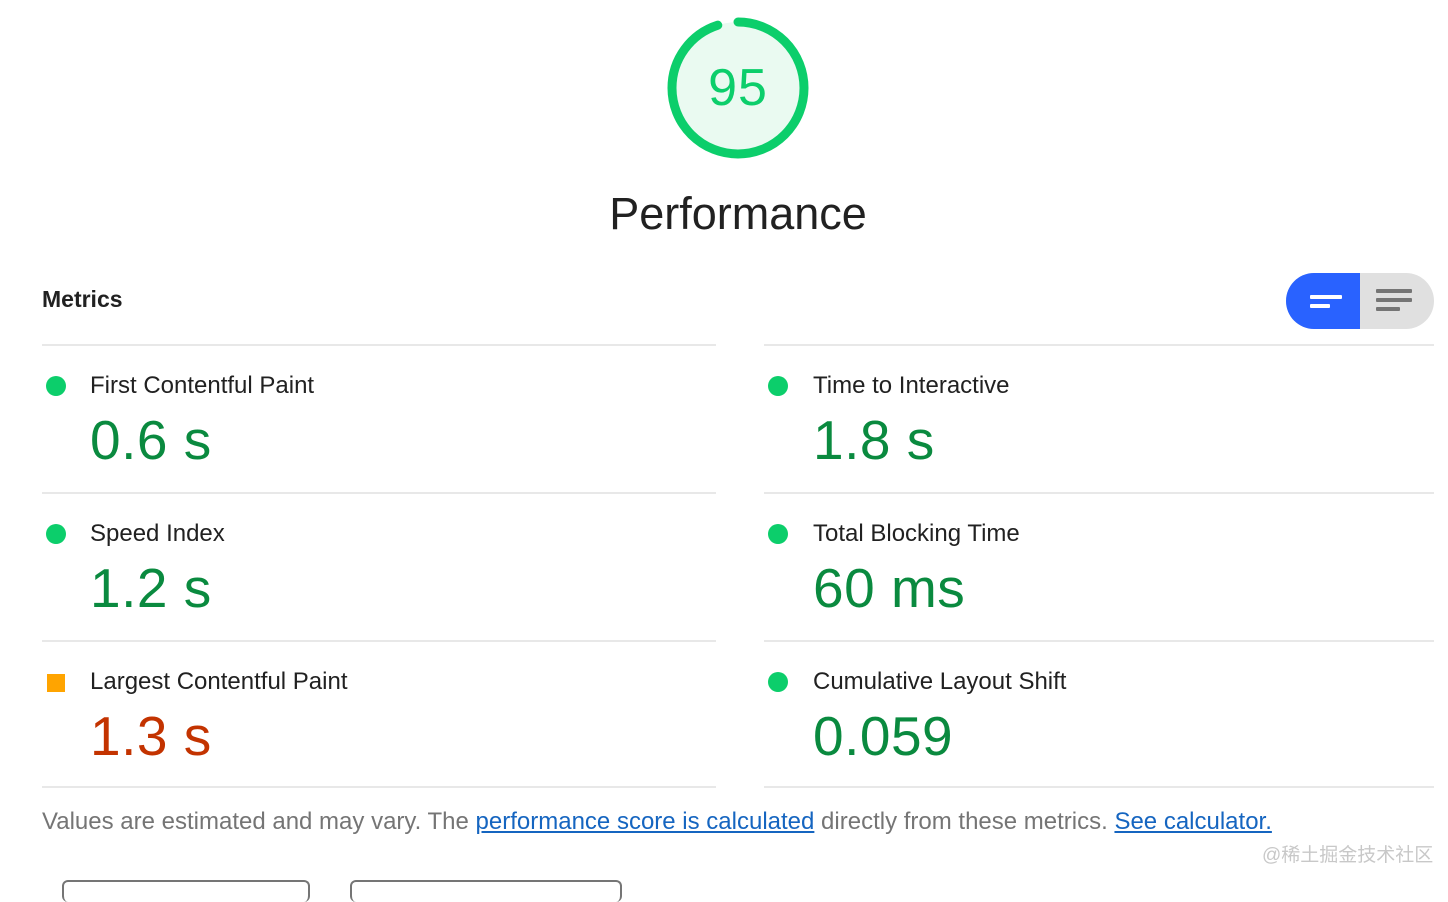 Image resolution: width=1448 pixels, height=902 pixels. Describe the element at coordinates (874, 440) in the screenshot. I see `metric-value: 1.8 s` at that location.